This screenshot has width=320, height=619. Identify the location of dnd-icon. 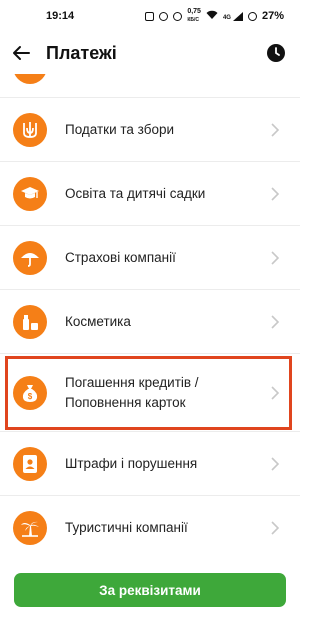
(178, 16).